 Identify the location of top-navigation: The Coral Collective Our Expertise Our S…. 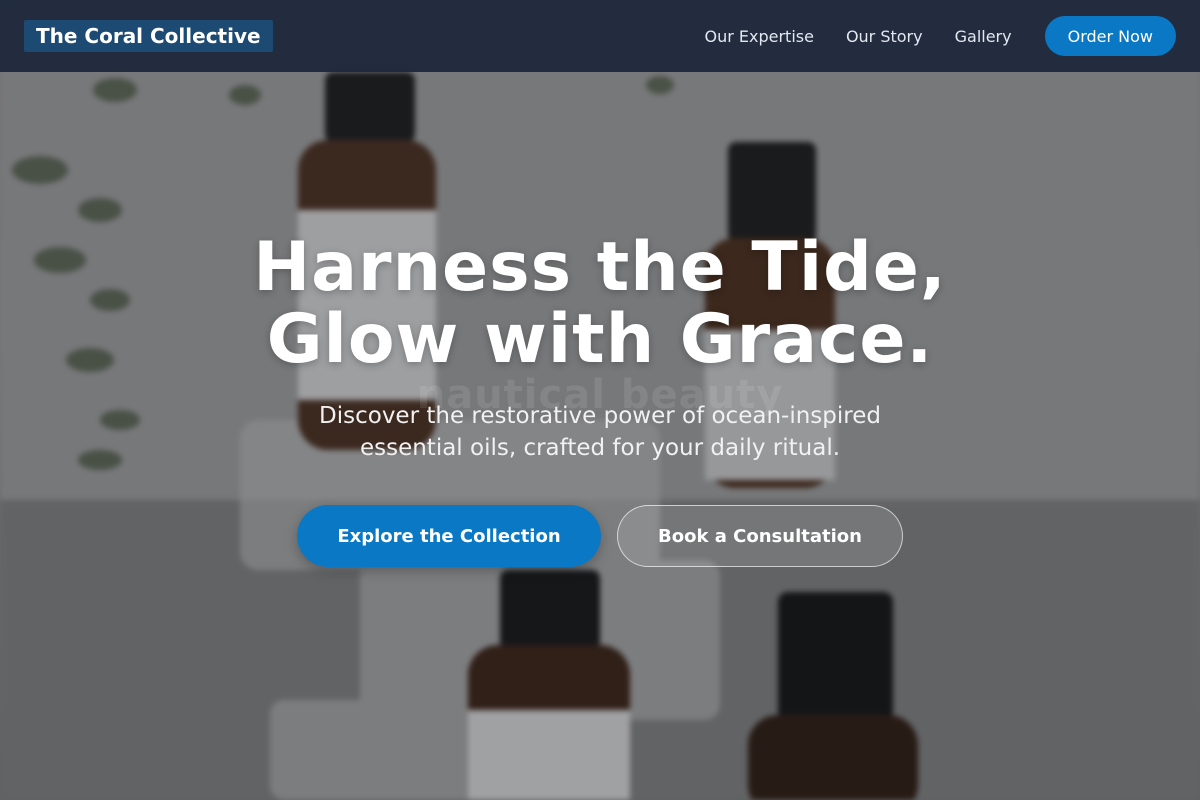
(600, 36).